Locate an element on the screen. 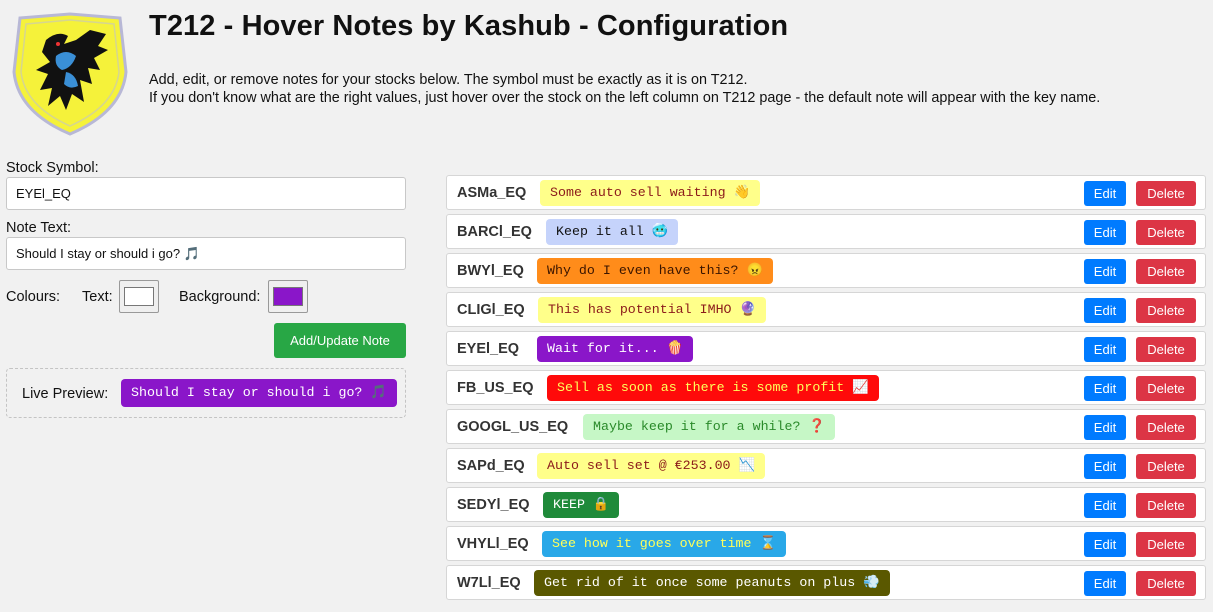 This screenshot has width=1213, height=612. text-colour-picker is located at coordinates (139, 296).